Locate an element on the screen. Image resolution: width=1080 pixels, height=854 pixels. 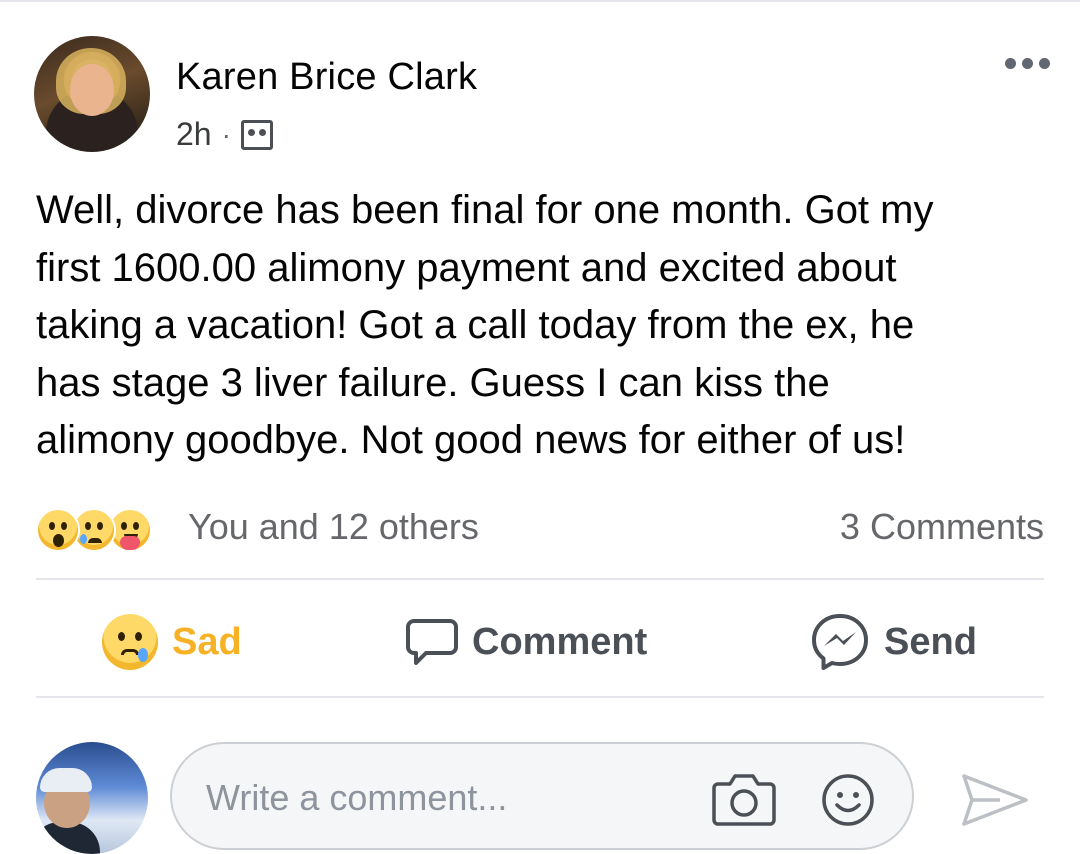
camera-icon is located at coordinates (744, 799).